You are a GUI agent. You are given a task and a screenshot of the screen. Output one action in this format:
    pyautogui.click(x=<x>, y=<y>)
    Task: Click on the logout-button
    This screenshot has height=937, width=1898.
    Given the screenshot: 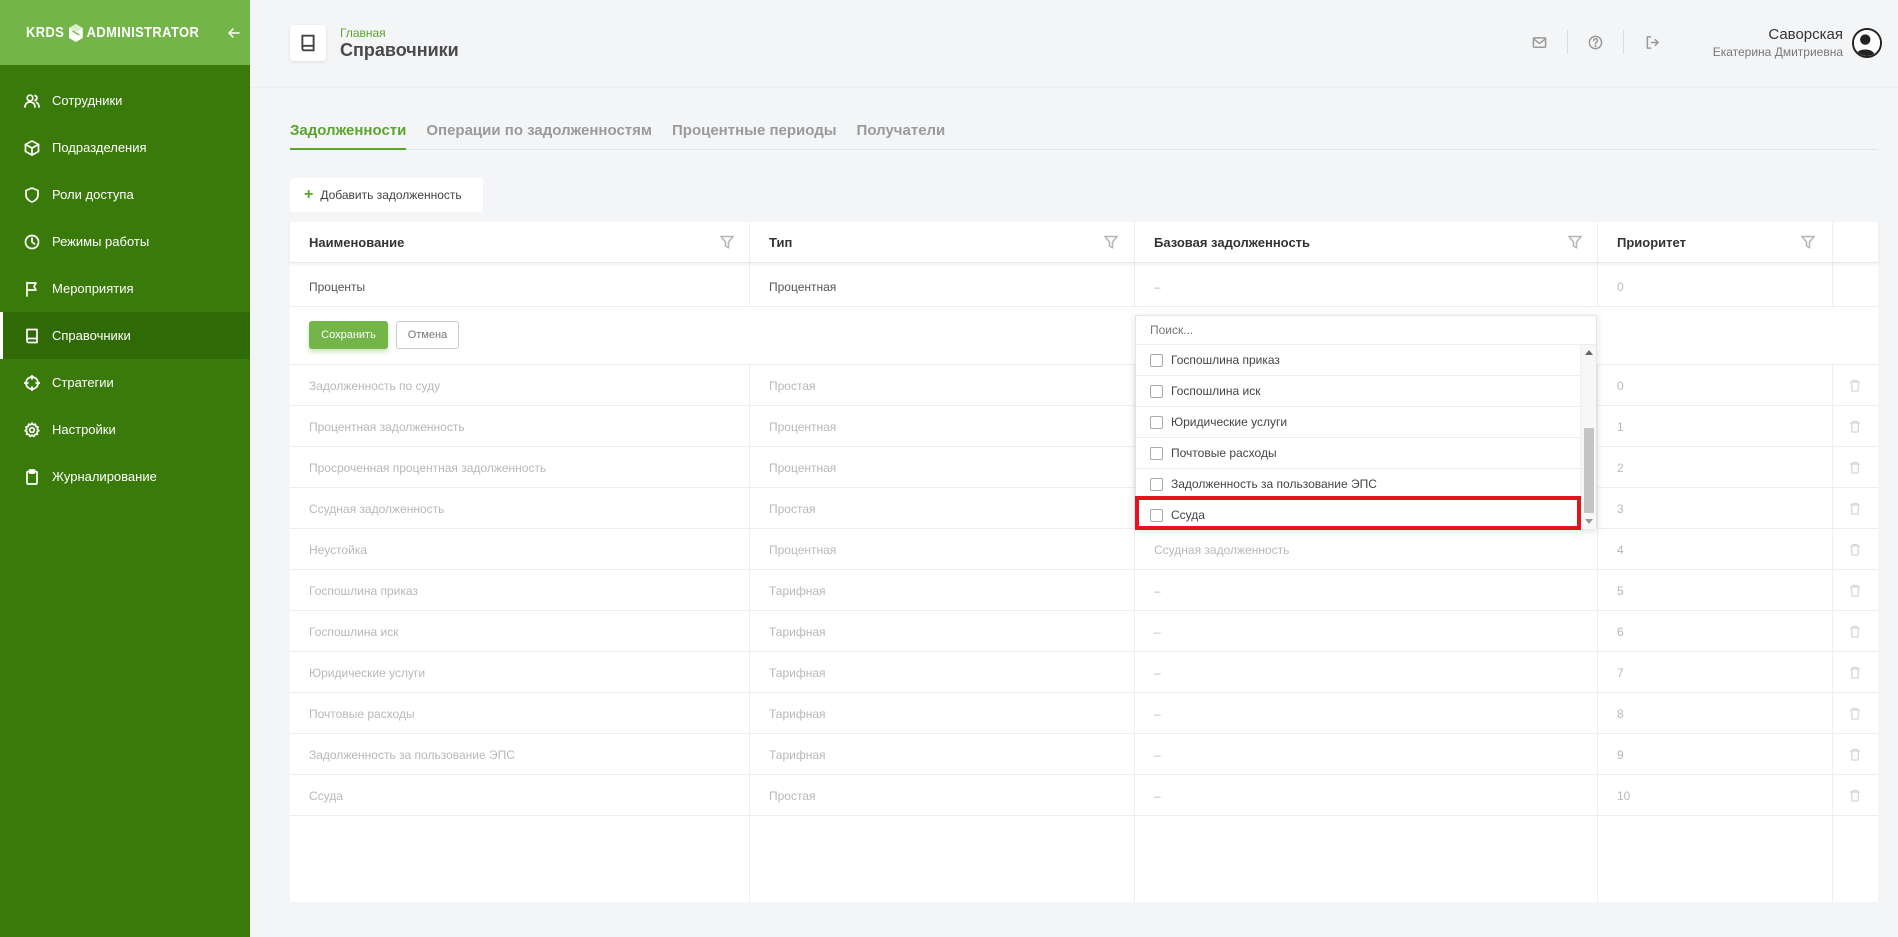 What is the action you would take?
    pyautogui.click(x=1652, y=42)
    